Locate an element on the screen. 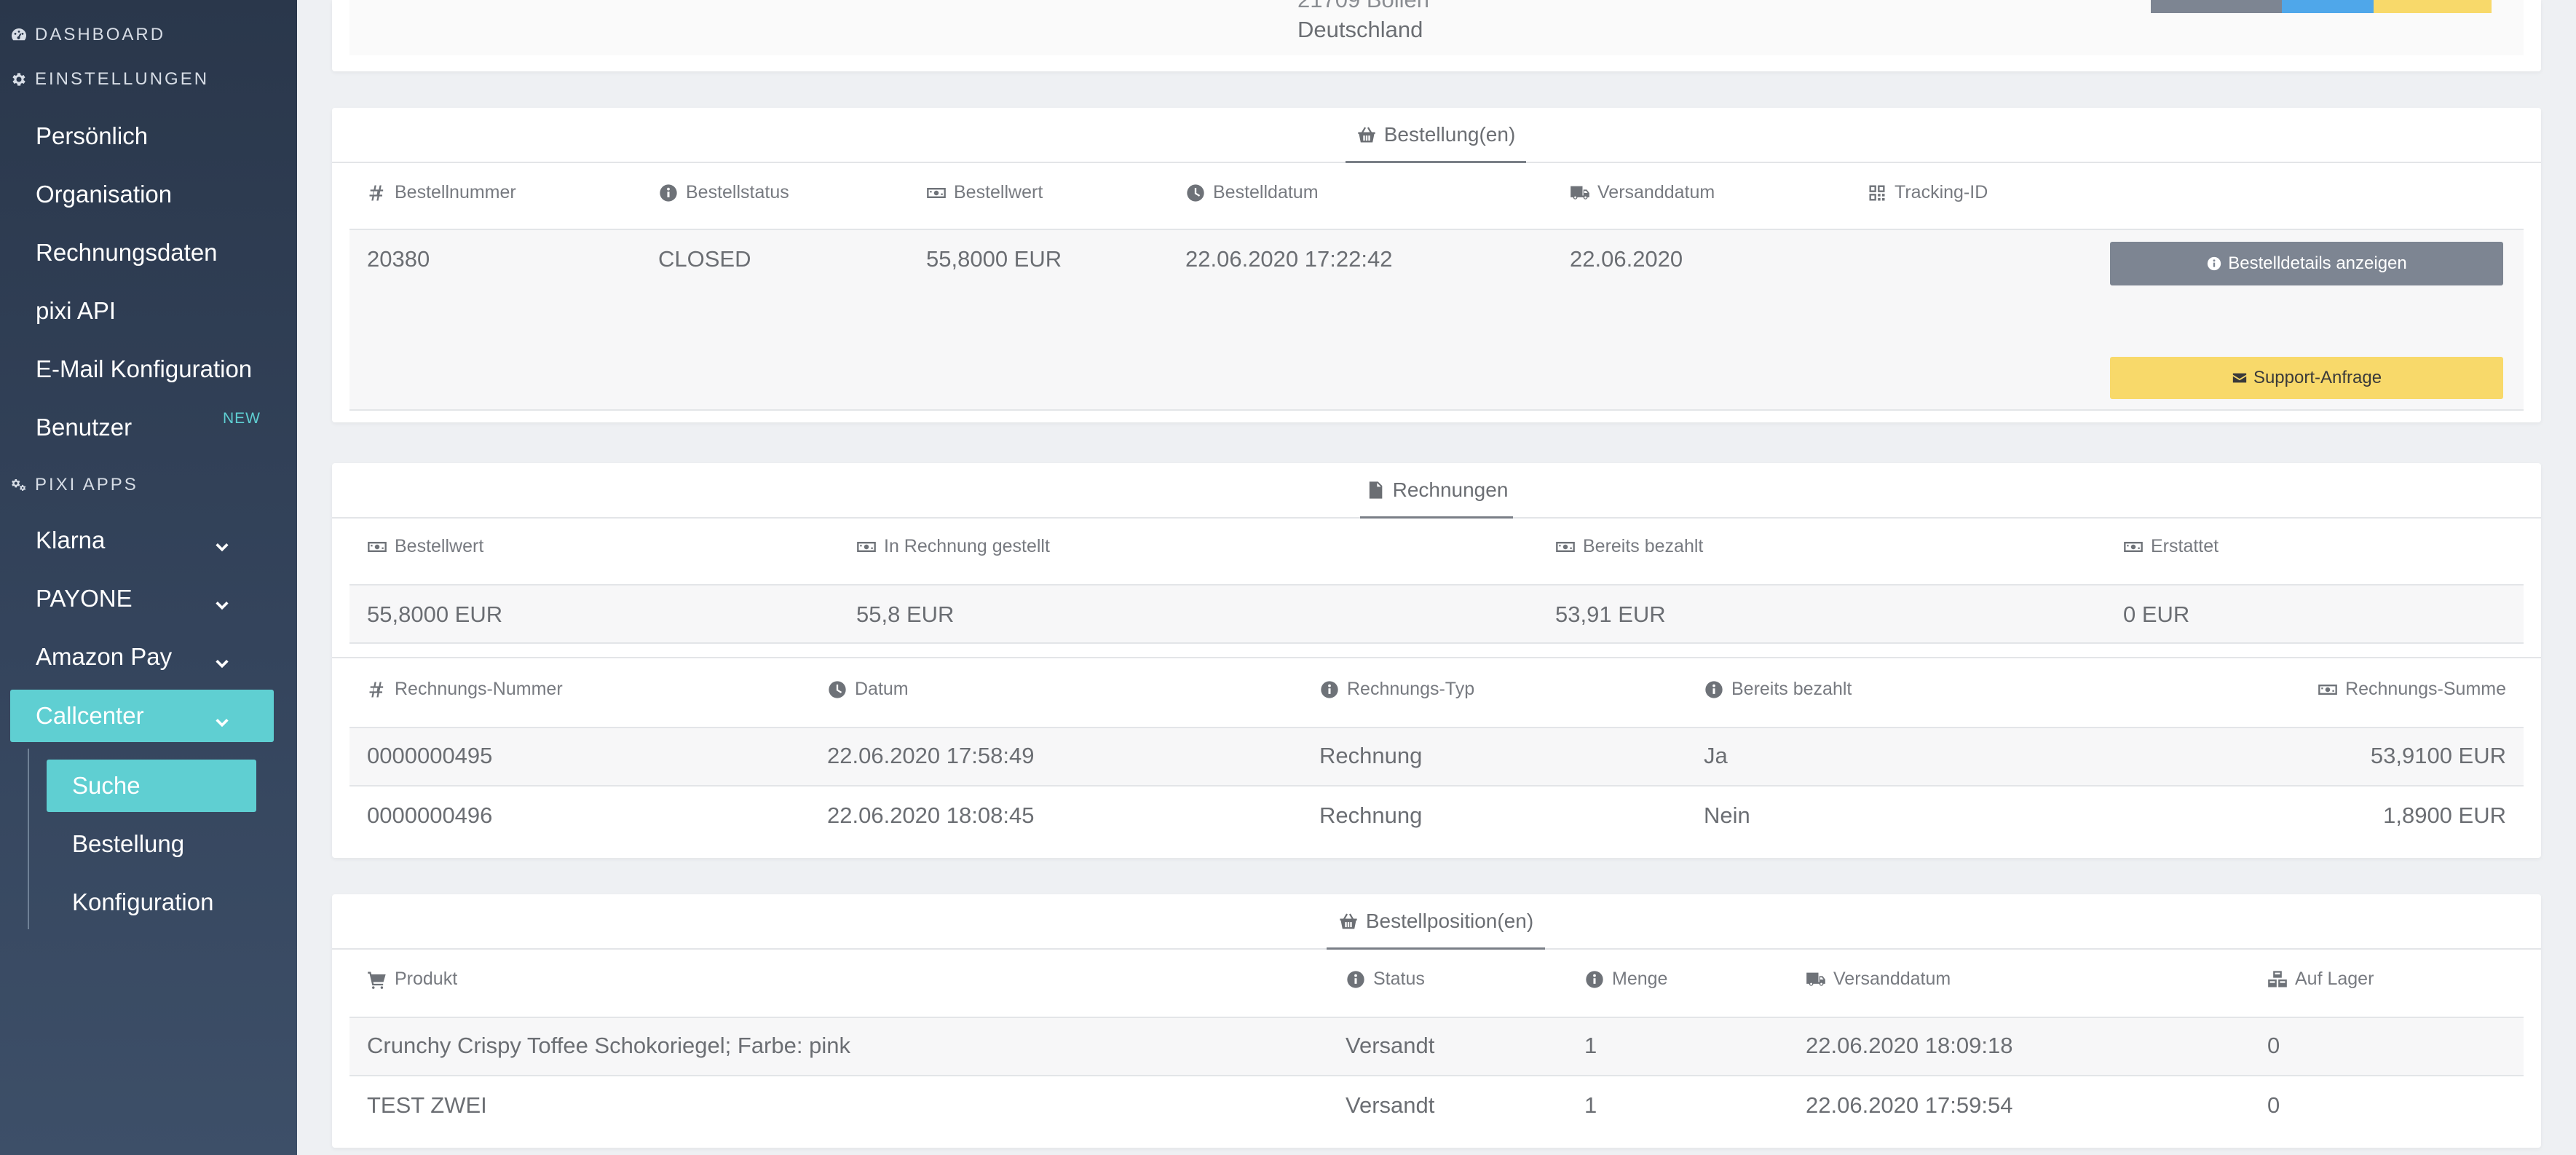 This screenshot has width=2576, height=1155. table-row is located at coordinates (1436, 757).